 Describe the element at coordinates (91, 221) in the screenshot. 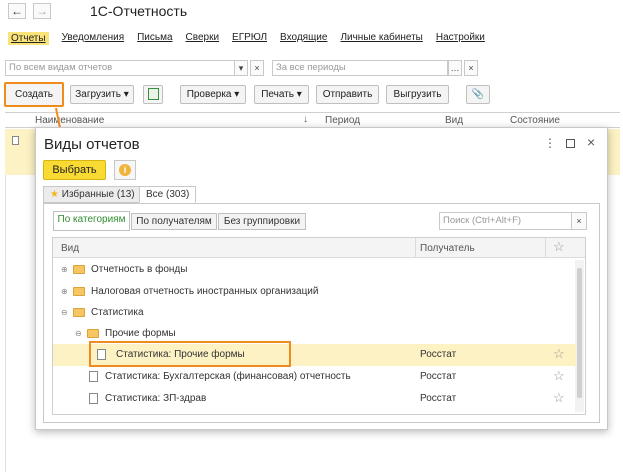

I see `group-by-category: По категориям` at that location.